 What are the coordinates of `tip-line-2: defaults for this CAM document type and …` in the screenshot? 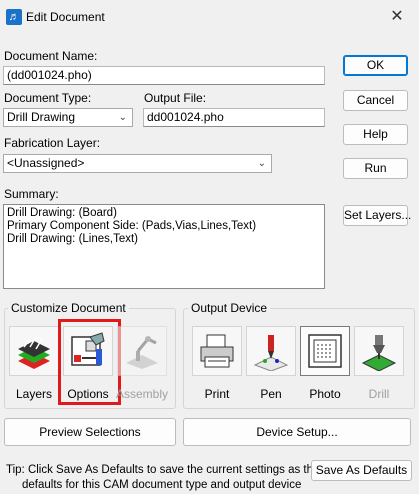 It's located at (162, 485).